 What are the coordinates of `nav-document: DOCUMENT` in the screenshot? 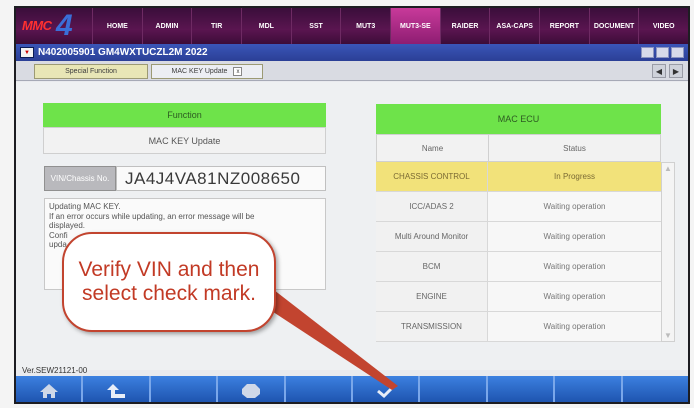 It's located at (613, 26).